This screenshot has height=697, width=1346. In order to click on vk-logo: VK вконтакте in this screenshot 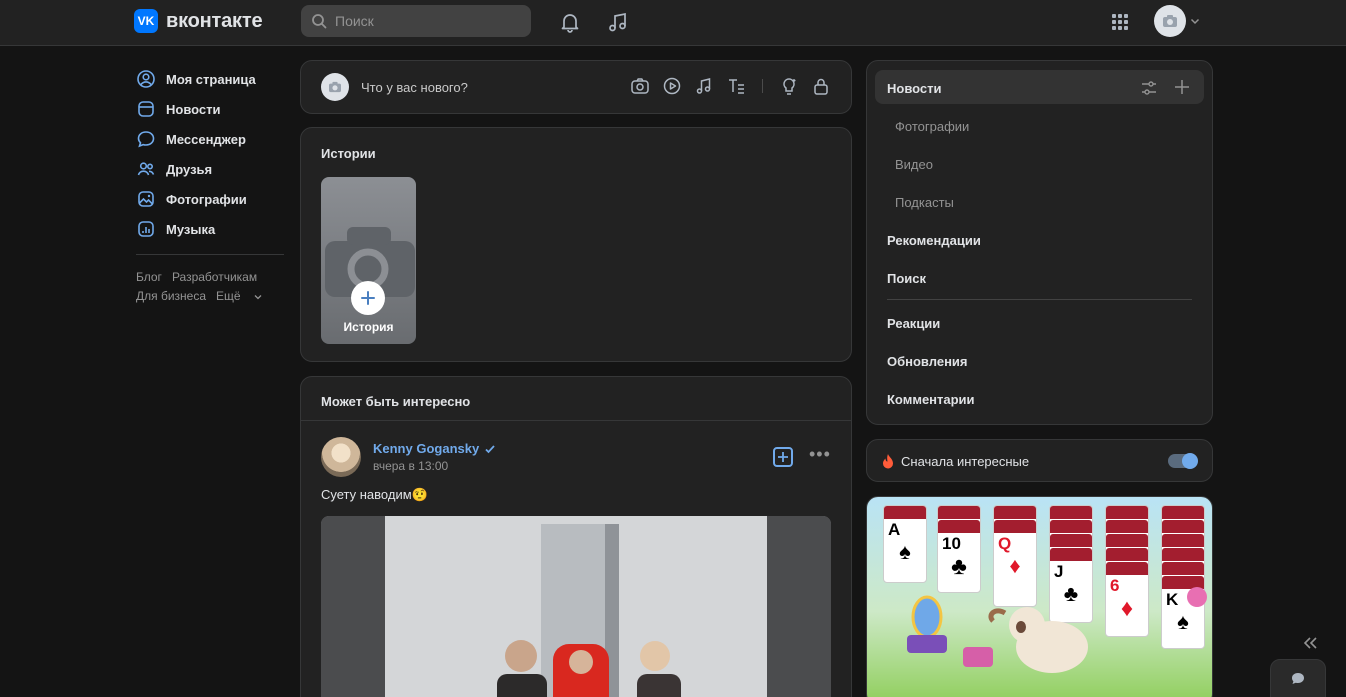, I will do `click(198, 21)`.